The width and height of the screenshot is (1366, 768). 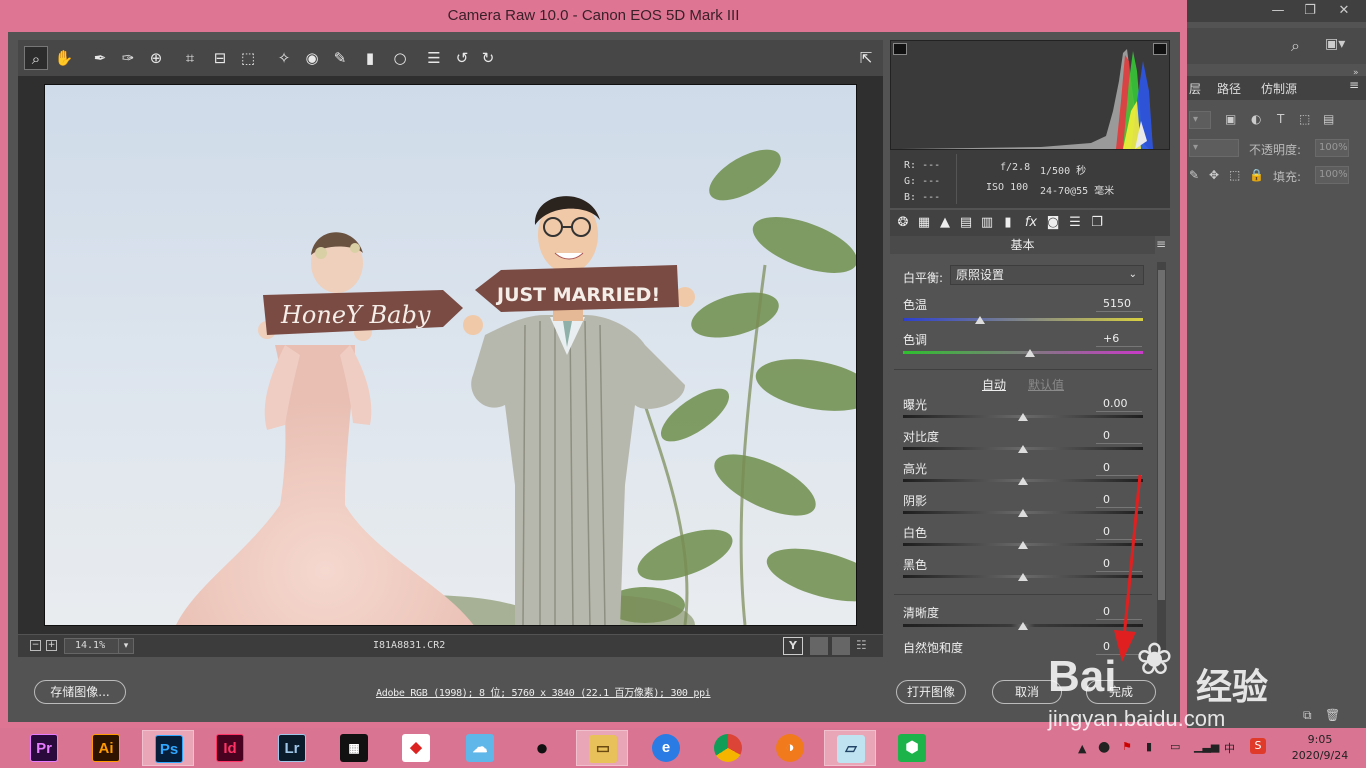 What do you see at coordinates (1082, 748) in the screenshot?
I see `tray-expand-icon: ▲` at bounding box center [1082, 748].